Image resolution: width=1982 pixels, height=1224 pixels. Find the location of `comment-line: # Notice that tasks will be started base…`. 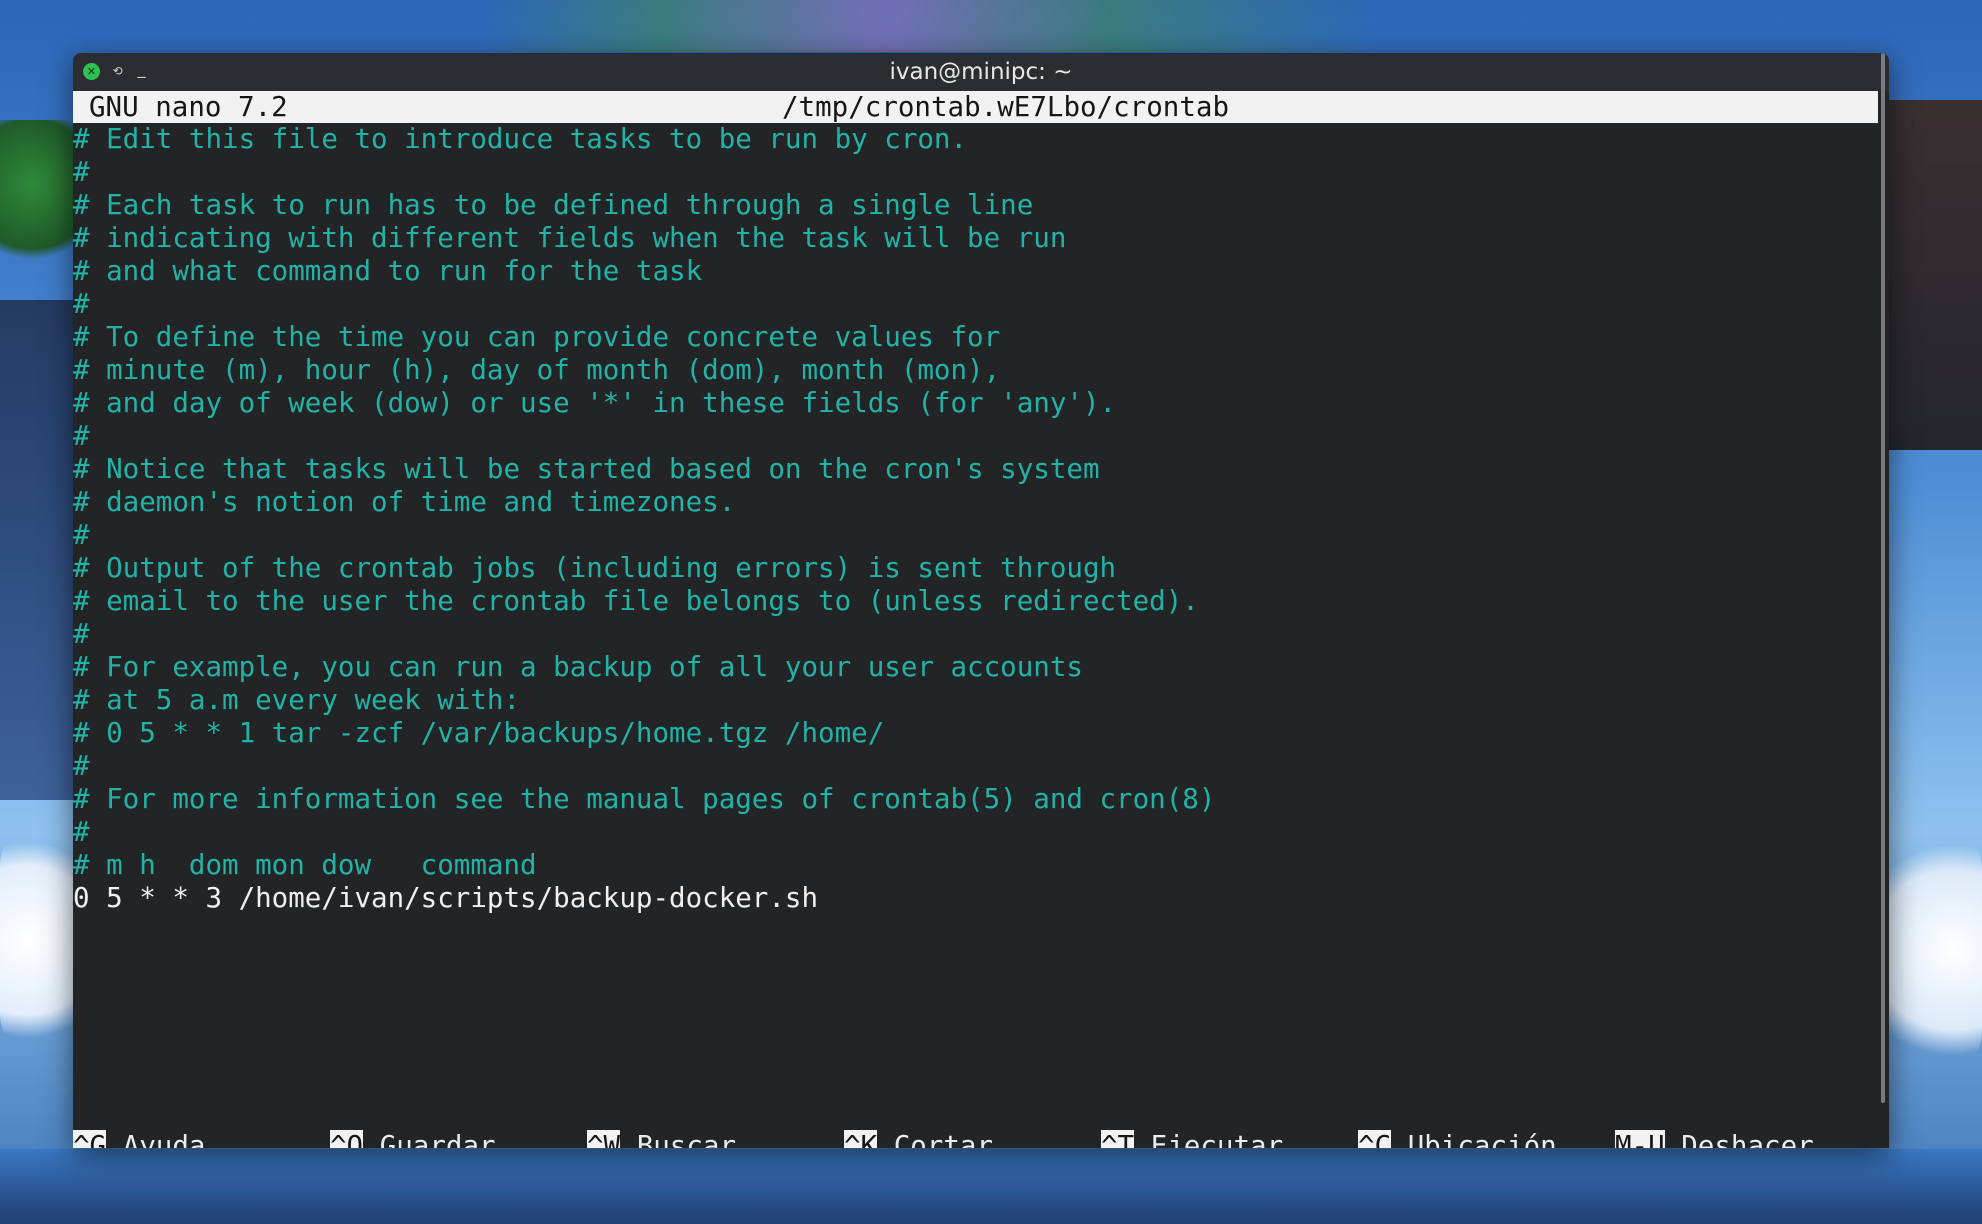

comment-line: # Notice that tasks will be started base… is located at coordinates (975, 469).